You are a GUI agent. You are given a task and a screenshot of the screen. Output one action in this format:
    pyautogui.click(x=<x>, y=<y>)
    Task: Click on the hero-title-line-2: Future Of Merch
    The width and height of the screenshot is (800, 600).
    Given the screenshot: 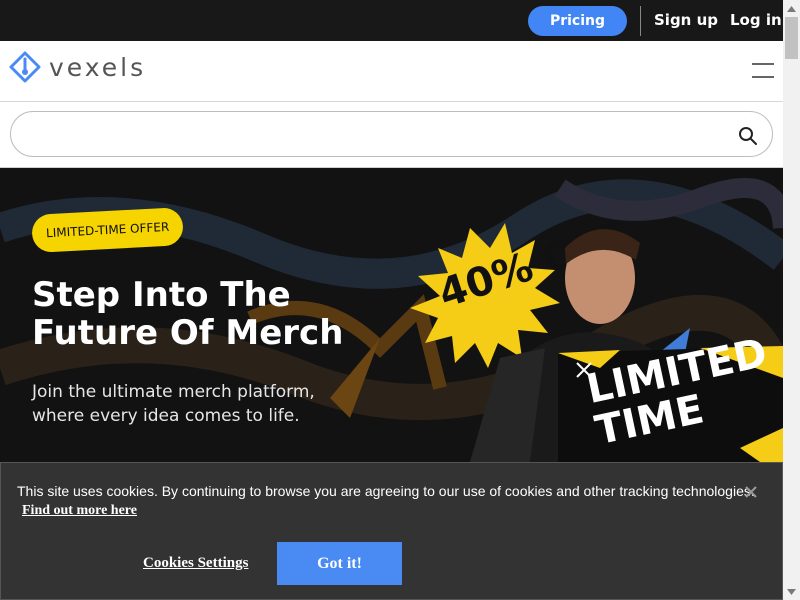 What is the action you would take?
    pyautogui.click(x=188, y=333)
    